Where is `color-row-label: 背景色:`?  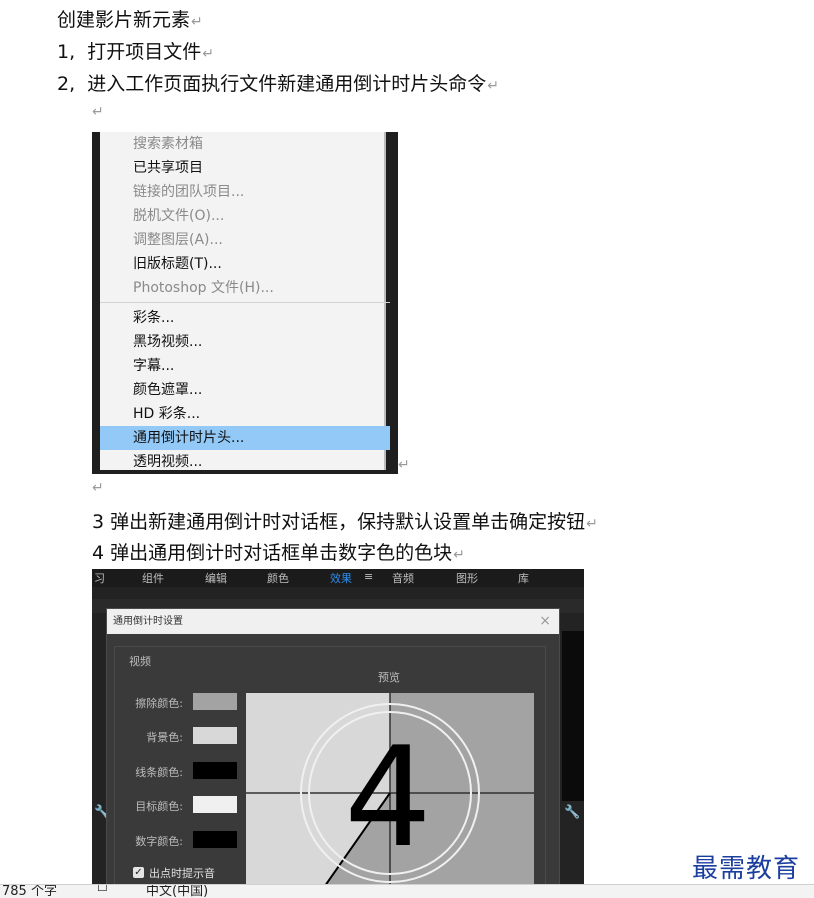 color-row-label: 背景色: is located at coordinates (164, 737).